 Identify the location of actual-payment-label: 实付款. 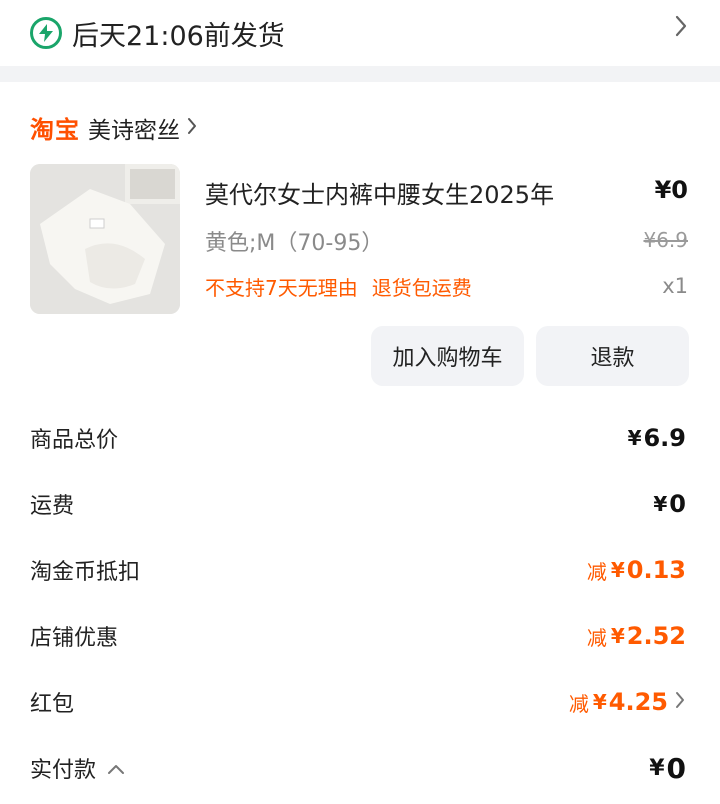
(78, 768).